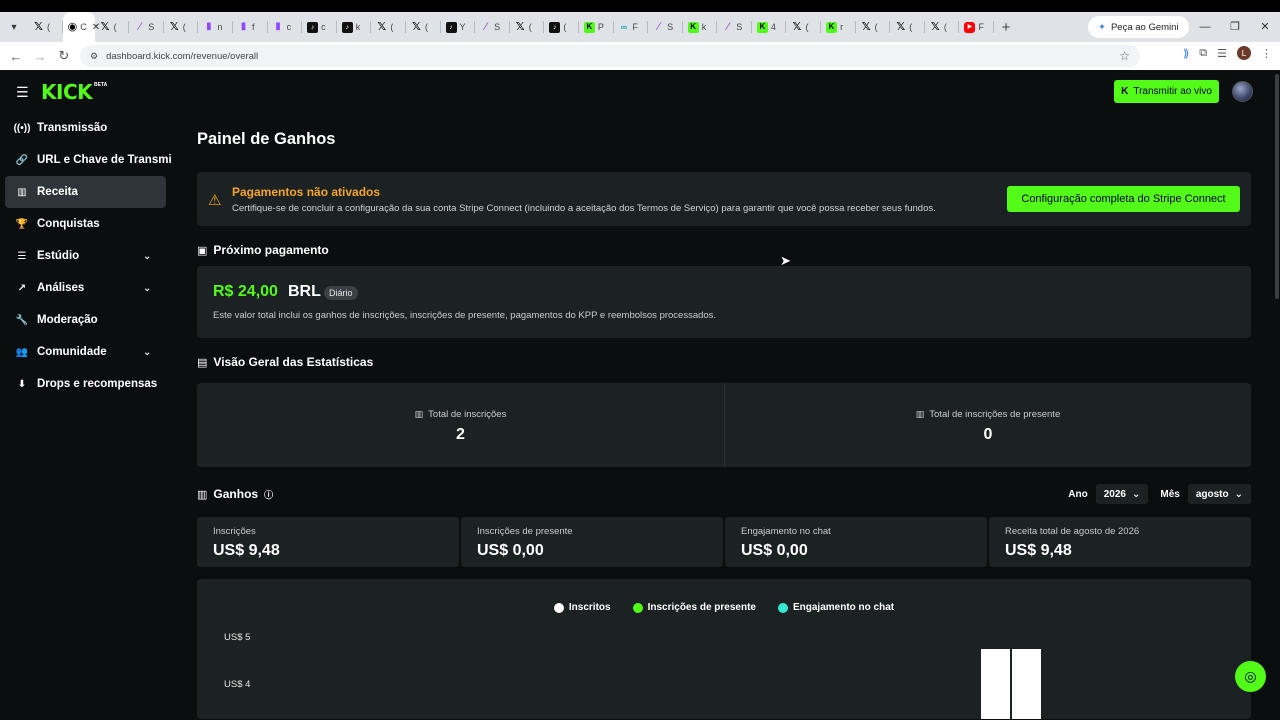 The width and height of the screenshot is (1280, 720). What do you see at coordinates (97, 384) in the screenshot?
I see `sidebar-item-label: Drops e recompensas` at bounding box center [97, 384].